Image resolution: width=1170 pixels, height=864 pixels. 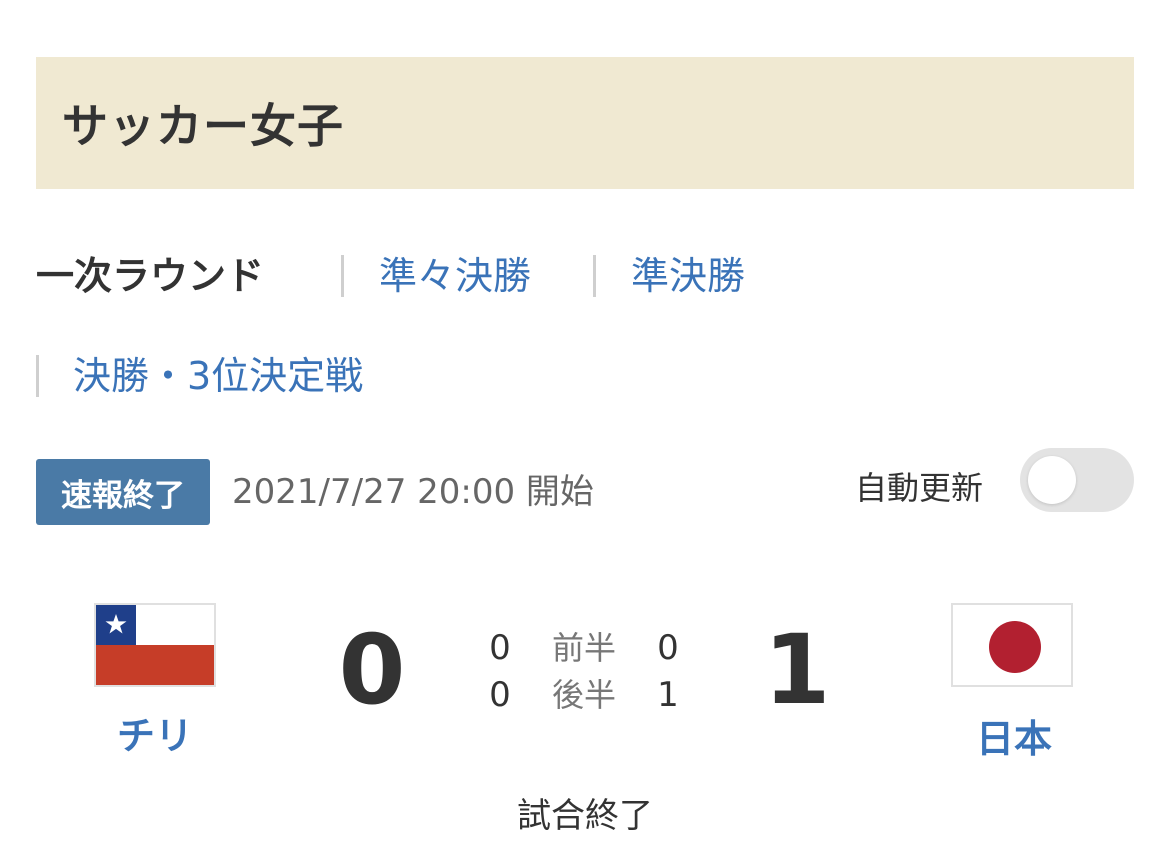 I want to click on home-total-score: 0, so click(x=372, y=670).